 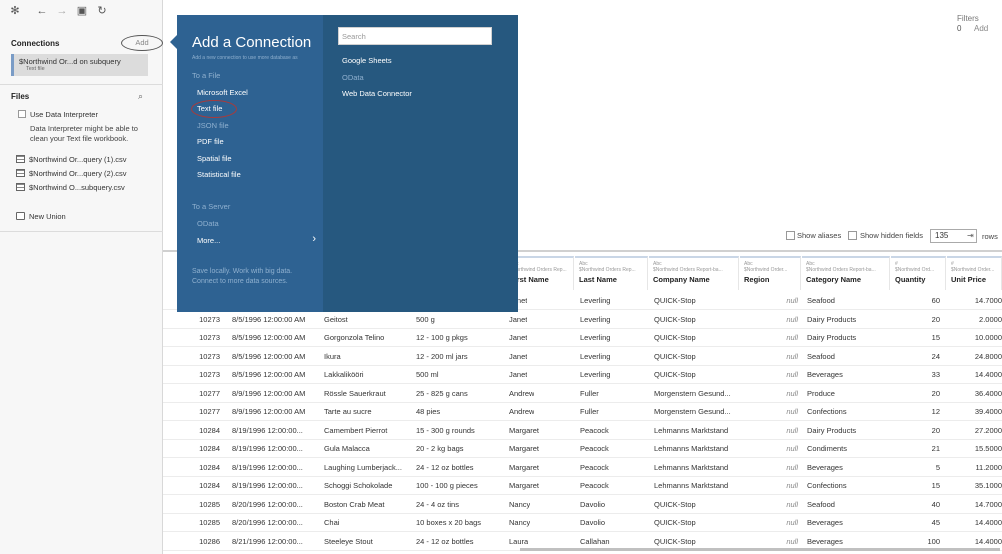 I want to click on show-hidden-fields-label: Show hidden fields, so click(x=891, y=235).